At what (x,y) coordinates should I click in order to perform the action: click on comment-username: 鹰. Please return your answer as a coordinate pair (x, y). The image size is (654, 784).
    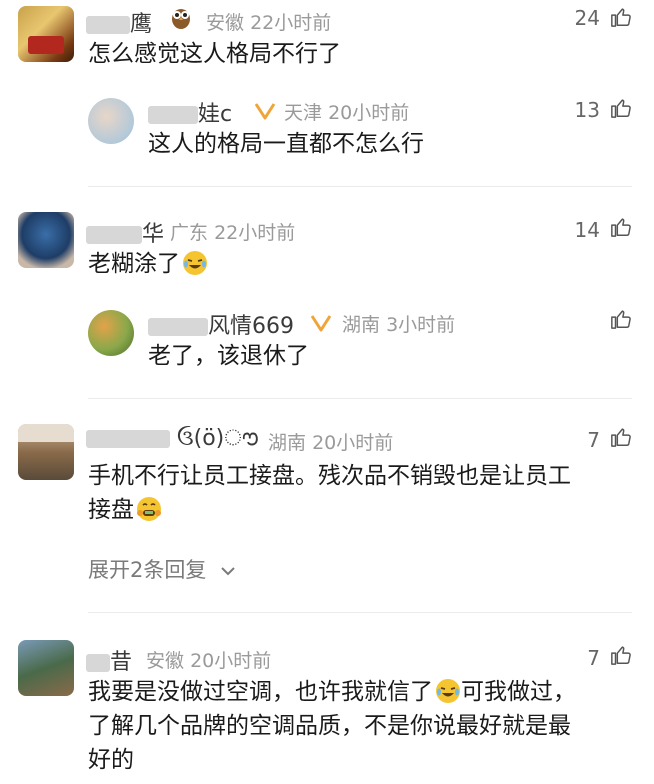
    Looking at the image, I should click on (119, 22).